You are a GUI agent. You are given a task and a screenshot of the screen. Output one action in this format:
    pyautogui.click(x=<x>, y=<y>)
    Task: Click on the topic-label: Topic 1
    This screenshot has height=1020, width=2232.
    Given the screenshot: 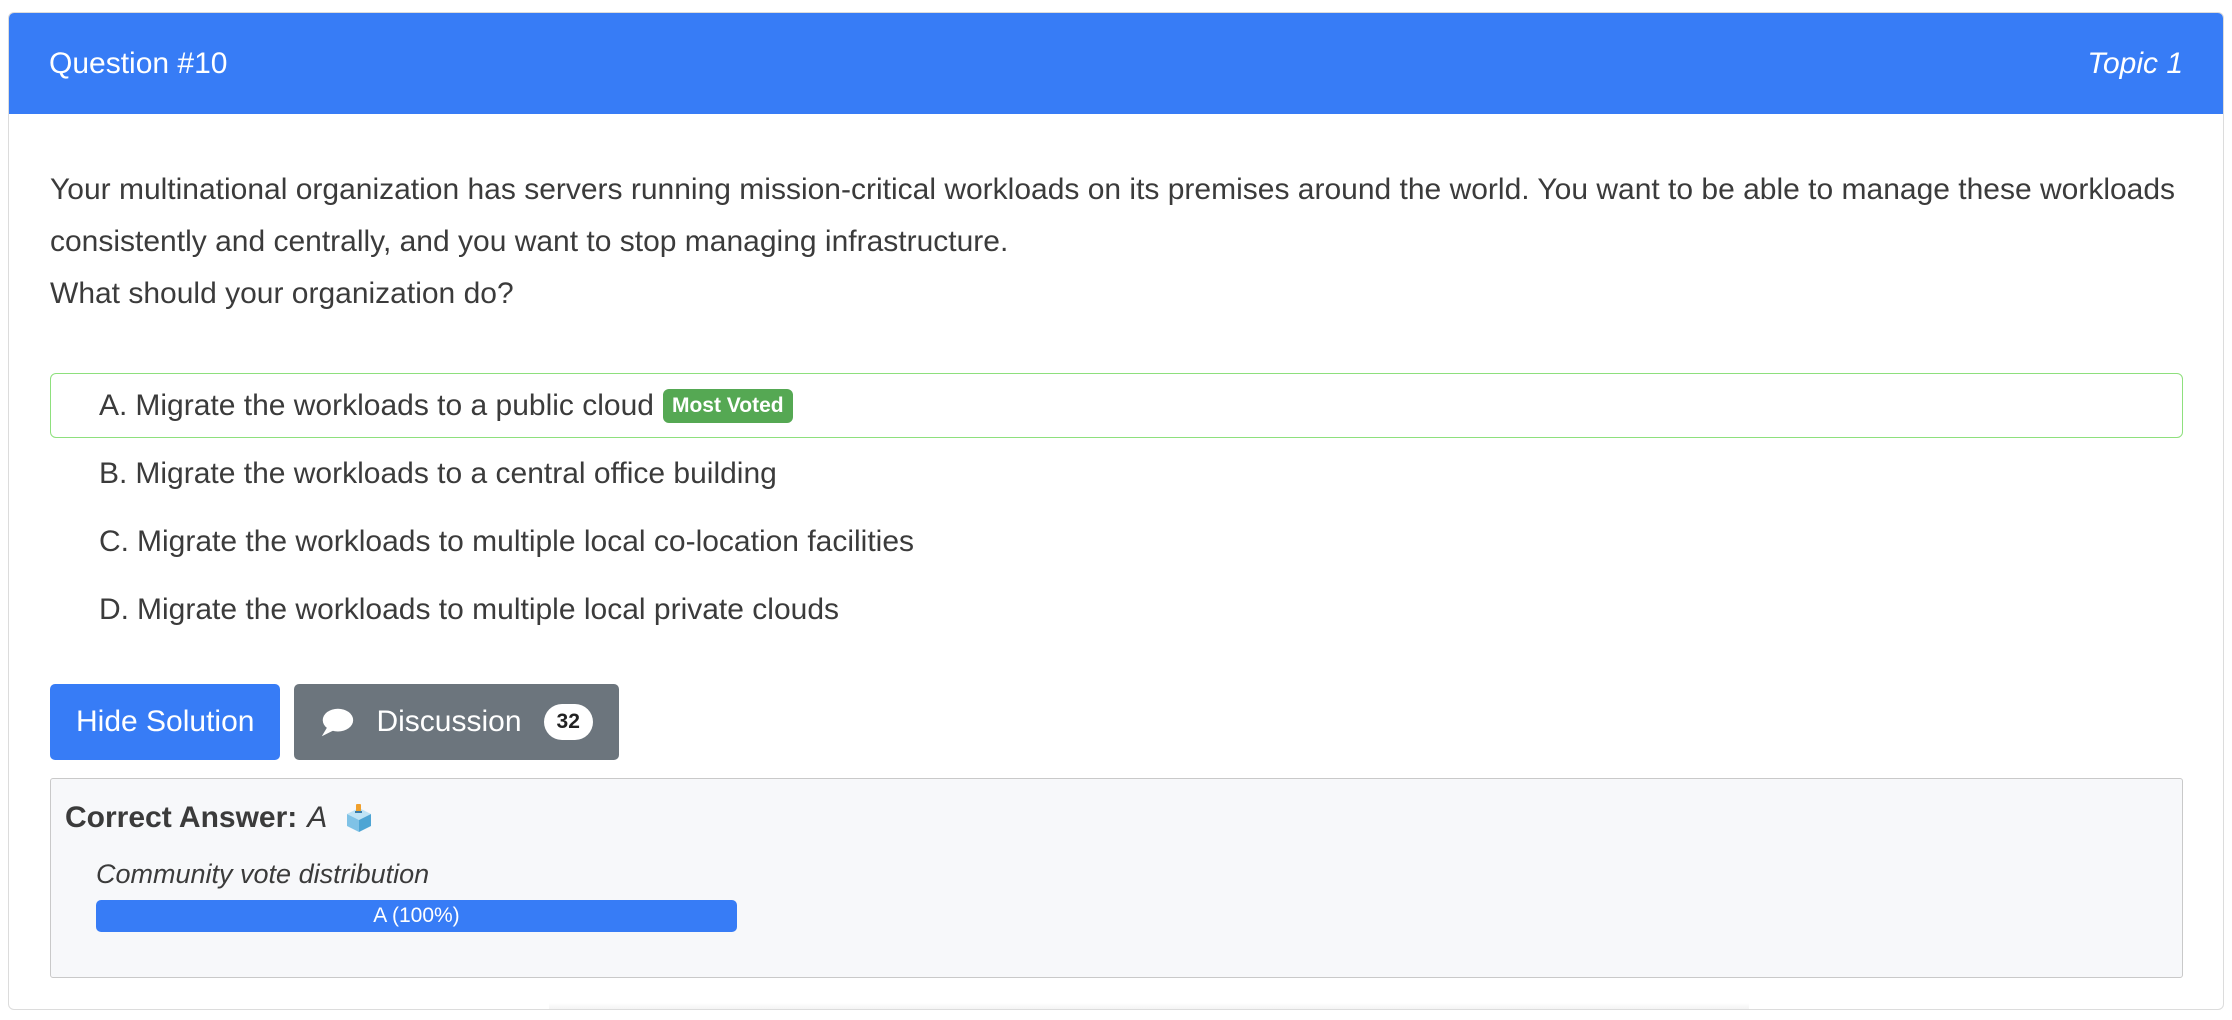 What is the action you would take?
    pyautogui.click(x=2135, y=63)
    